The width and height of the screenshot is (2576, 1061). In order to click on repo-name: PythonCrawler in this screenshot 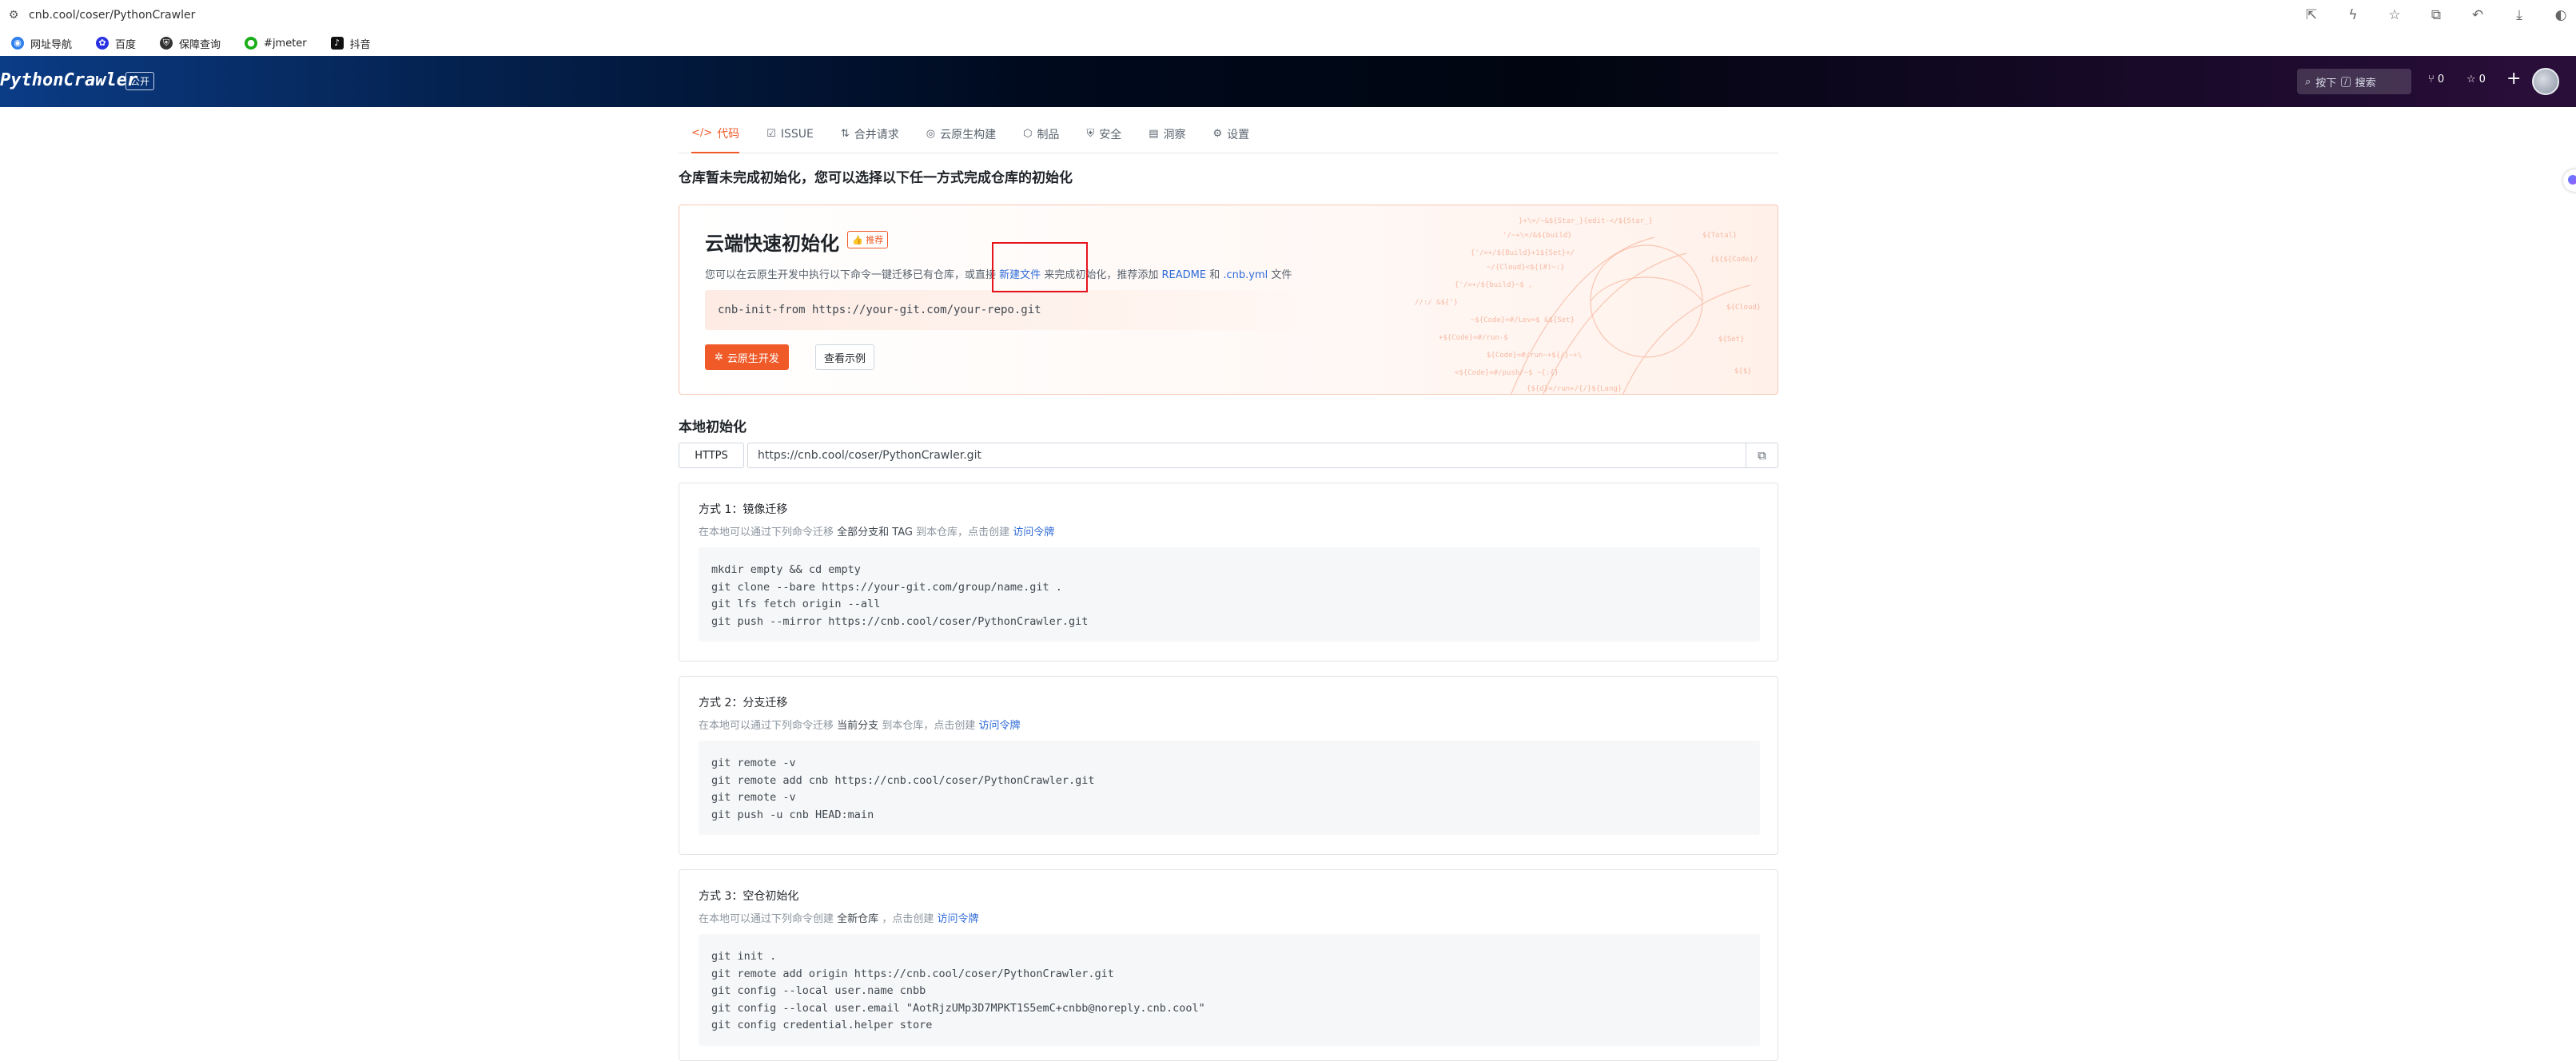, I will do `click(68, 80)`.